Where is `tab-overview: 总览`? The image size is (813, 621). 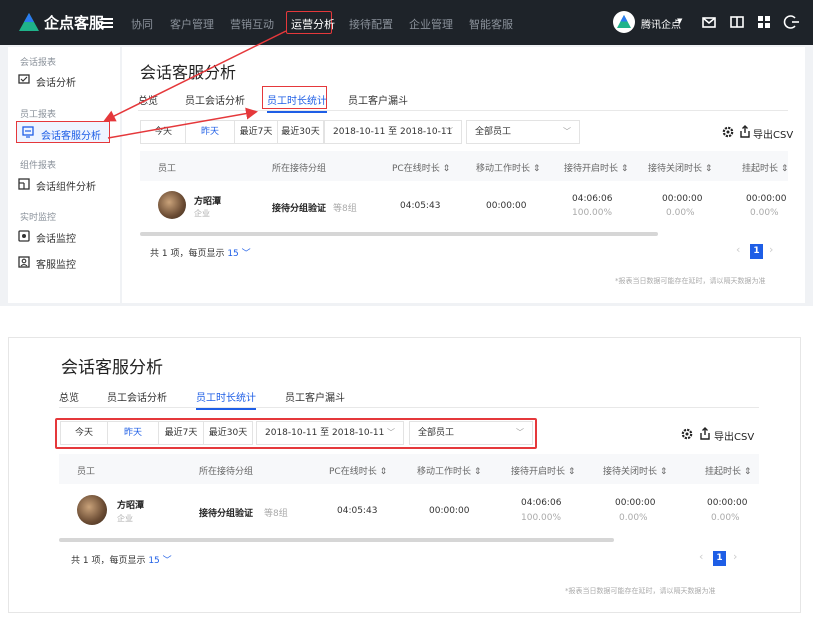 tab-overview: 总览 is located at coordinates (69, 396).